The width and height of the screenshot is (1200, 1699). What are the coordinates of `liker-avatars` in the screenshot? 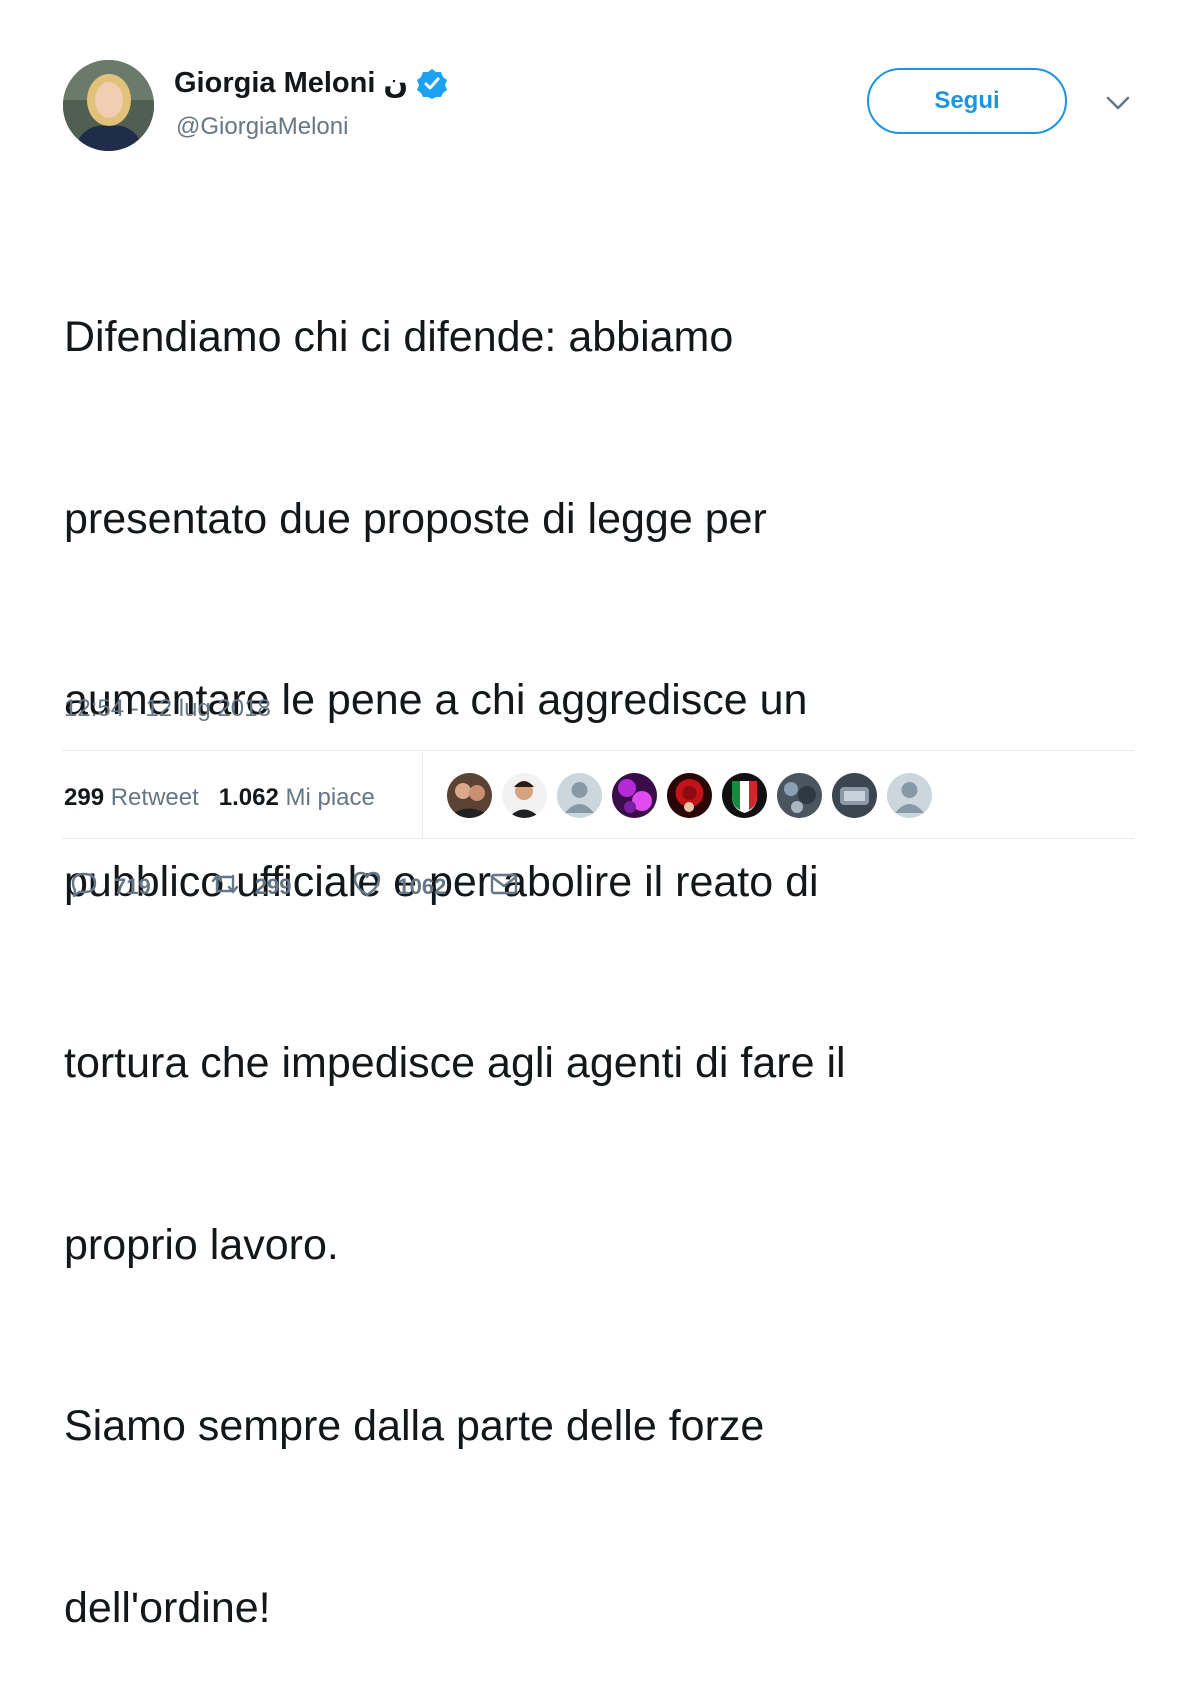 It's located at (689, 795).